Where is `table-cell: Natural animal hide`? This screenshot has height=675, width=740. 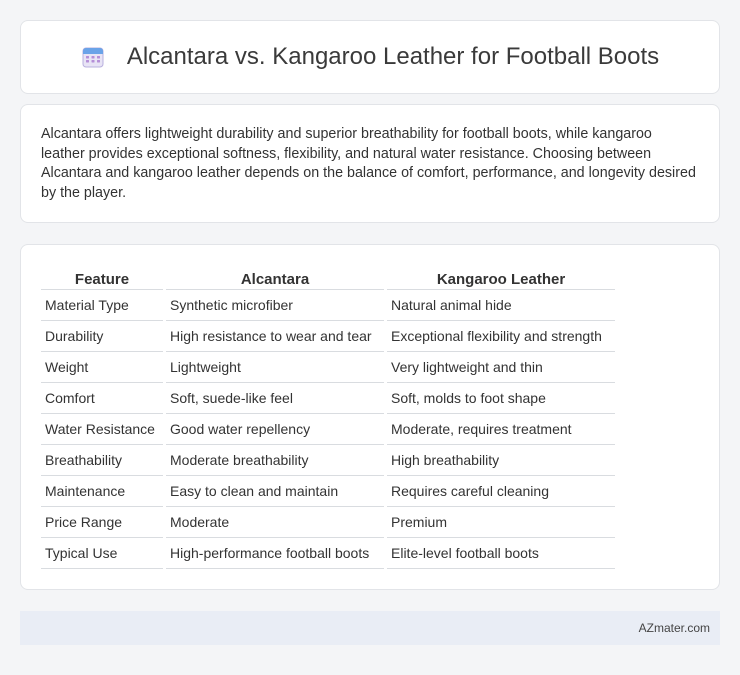 table-cell: Natural animal hide is located at coordinates (501, 305).